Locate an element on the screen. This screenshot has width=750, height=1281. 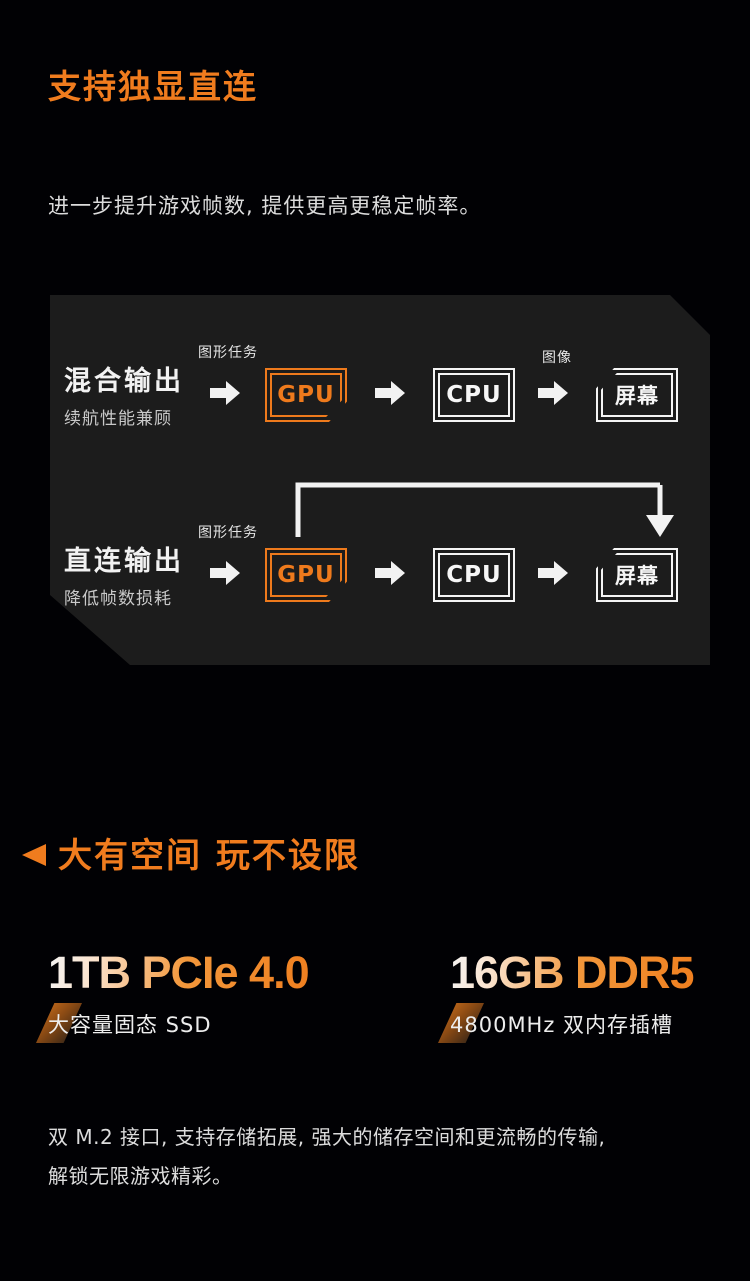
section-storage-title: 大有空间 玩不设限 is located at coordinates (209, 856).